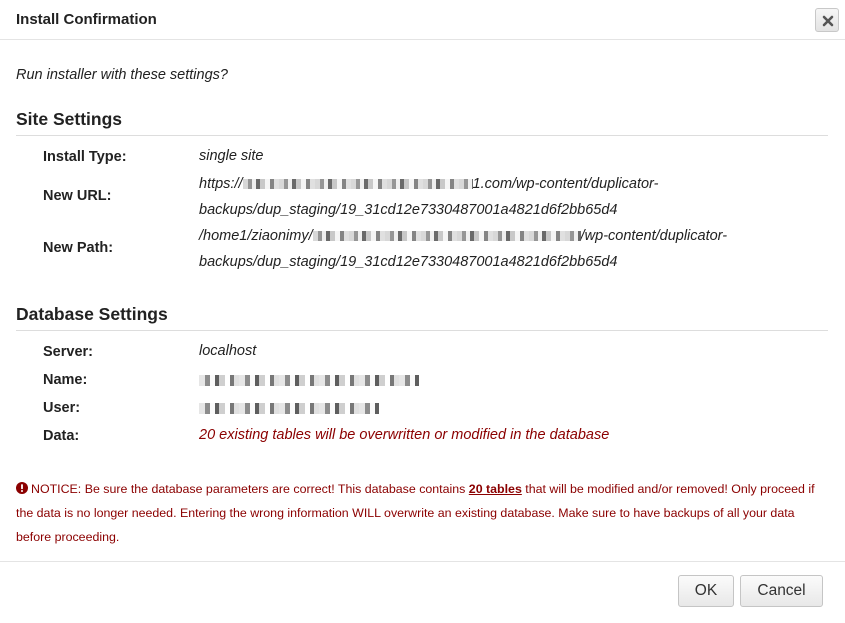  What do you see at coordinates (86, 19) in the screenshot?
I see `dialog-title: Install Confirmation` at bounding box center [86, 19].